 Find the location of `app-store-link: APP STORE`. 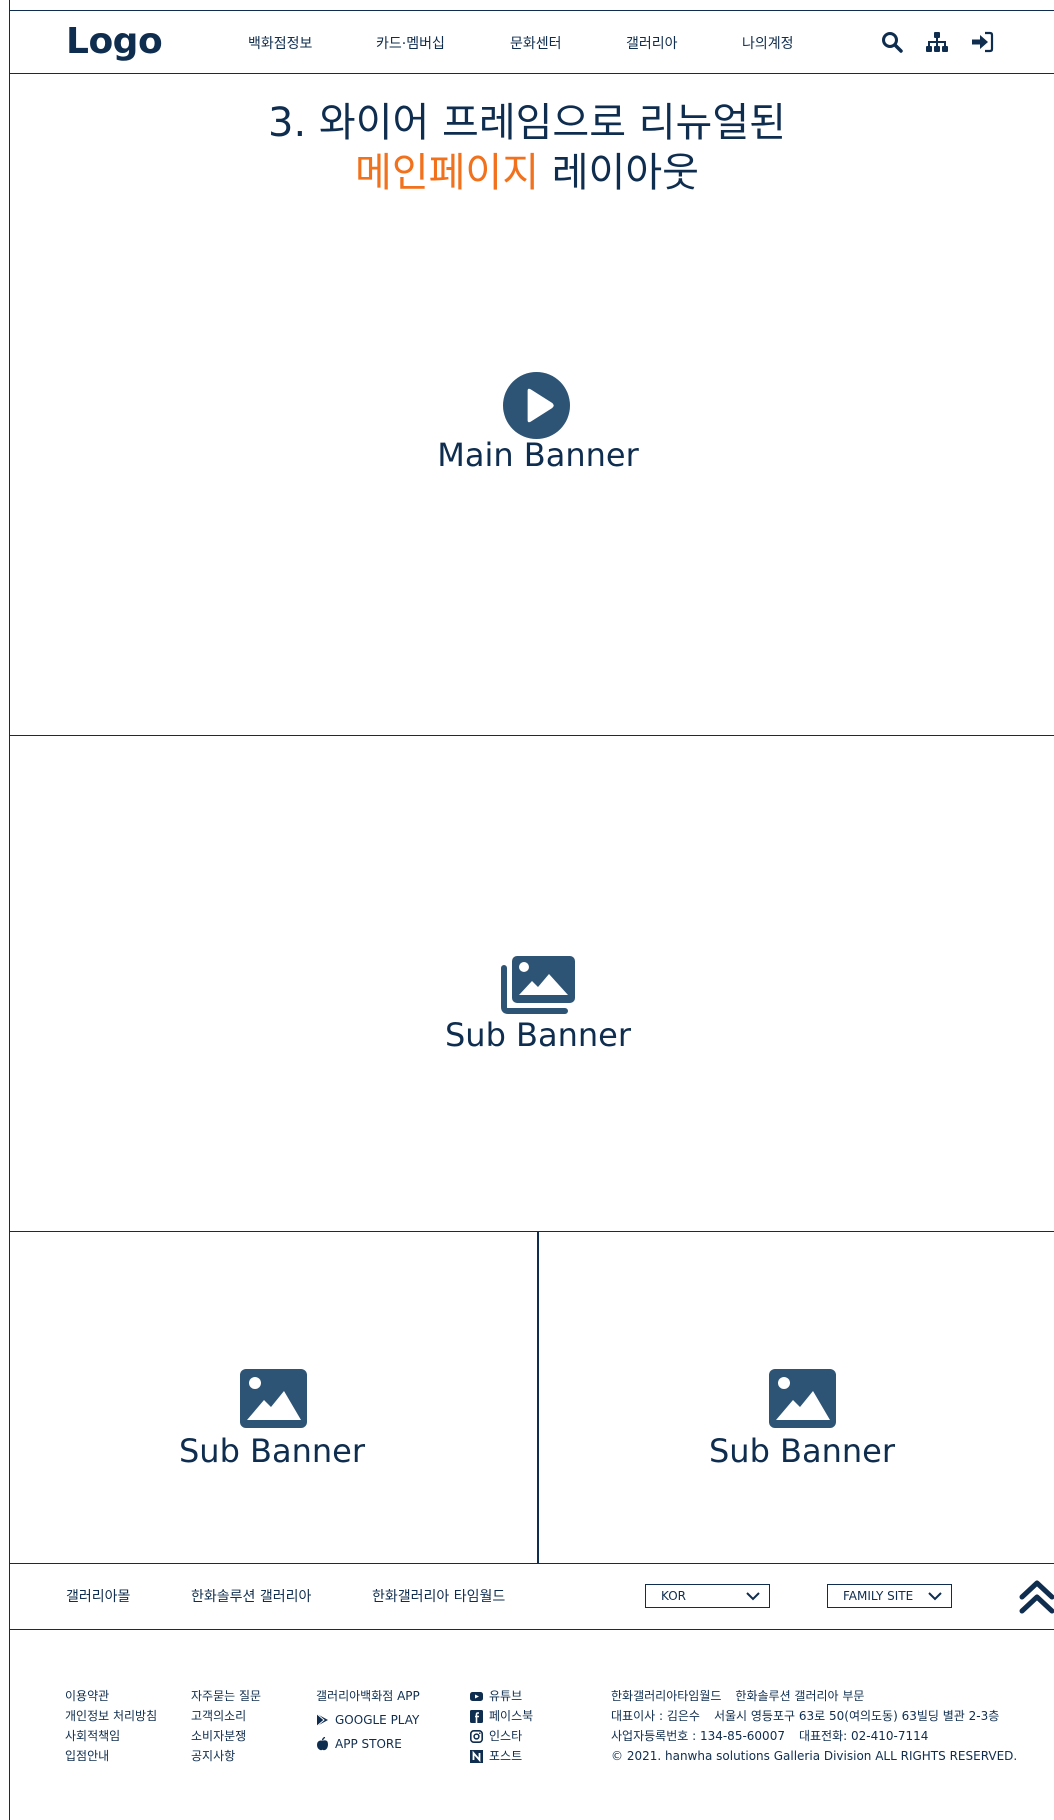

app-store-link: APP STORE is located at coordinates (368, 1744).